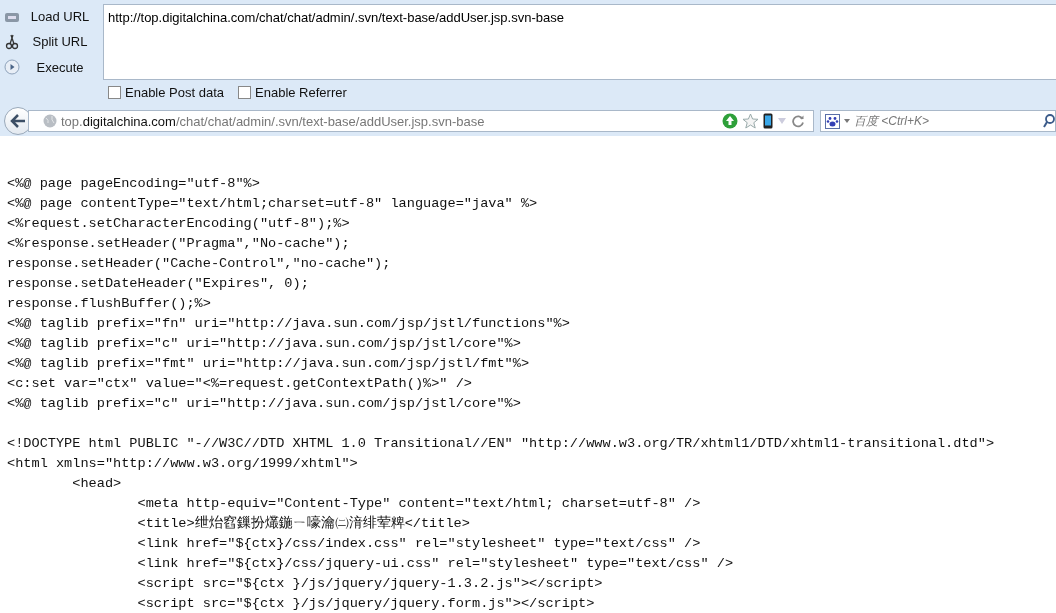 The height and width of the screenshot is (613, 1056). Describe the element at coordinates (289, 324) in the screenshot. I see `source-code-line: <%@ taglib prefix="fn" uri="http://java.sun.com/jsp/jstl/functions"%>` at that location.